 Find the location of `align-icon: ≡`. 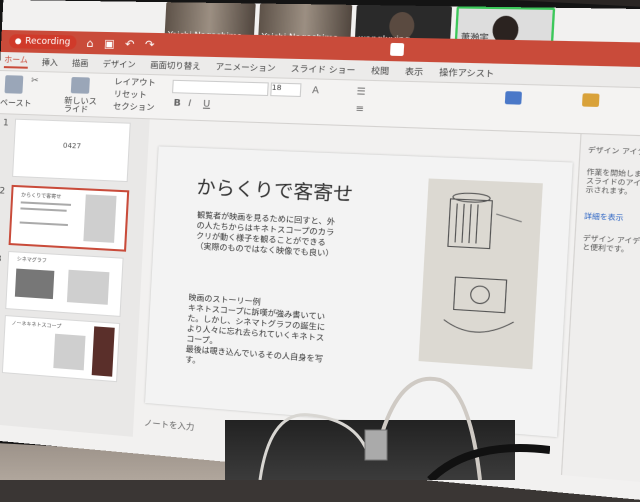

align-icon: ≡ is located at coordinates (359, 109).